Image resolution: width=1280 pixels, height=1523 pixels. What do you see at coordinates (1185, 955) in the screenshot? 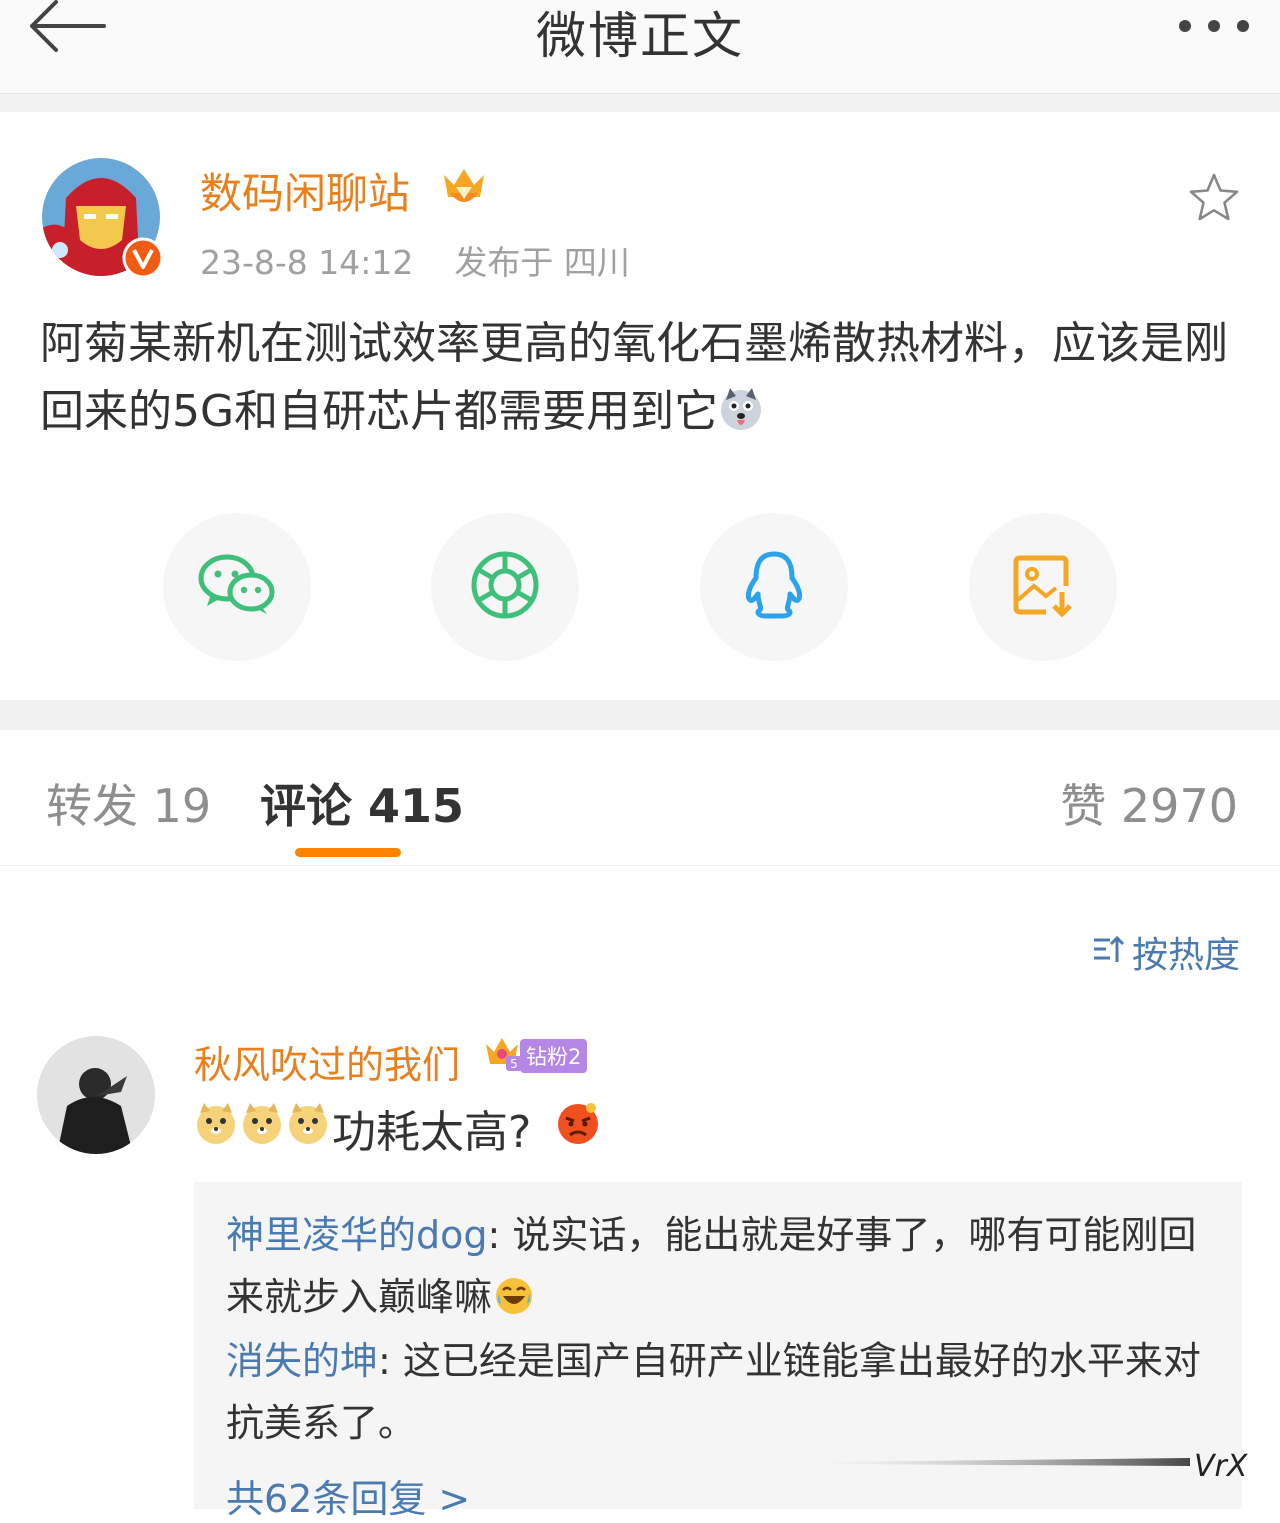
I see `sort-label: 按热度` at bounding box center [1185, 955].